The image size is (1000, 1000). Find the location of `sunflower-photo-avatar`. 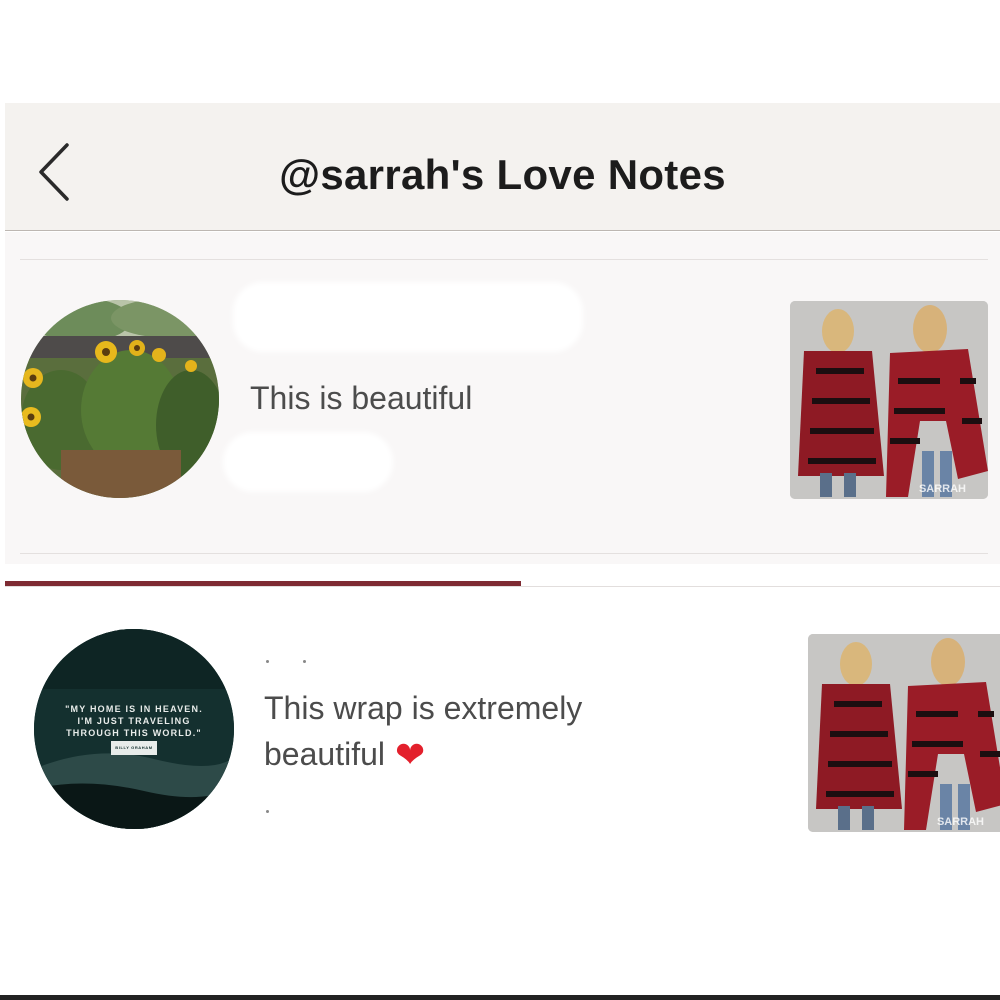

sunflower-photo-avatar is located at coordinates (120, 399).